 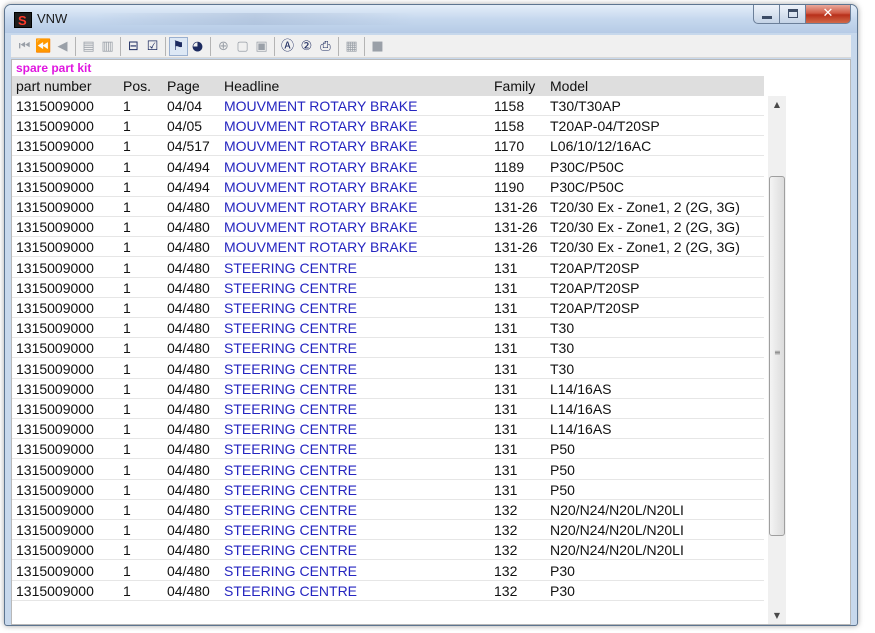 I want to click on column-header-model: Model, so click(x=569, y=86).